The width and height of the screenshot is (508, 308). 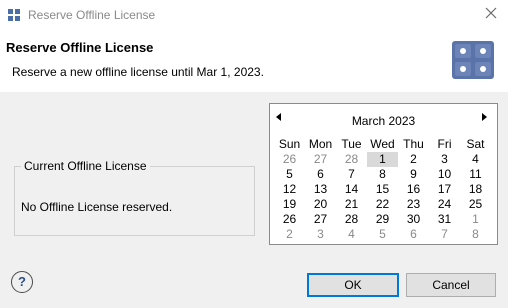 What do you see at coordinates (289, 189) in the screenshot?
I see `calendar-day: 12` at bounding box center [289, 189].